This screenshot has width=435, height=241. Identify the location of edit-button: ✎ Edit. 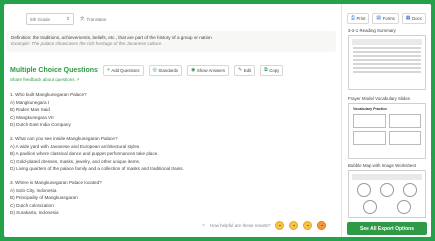
(245, 70).